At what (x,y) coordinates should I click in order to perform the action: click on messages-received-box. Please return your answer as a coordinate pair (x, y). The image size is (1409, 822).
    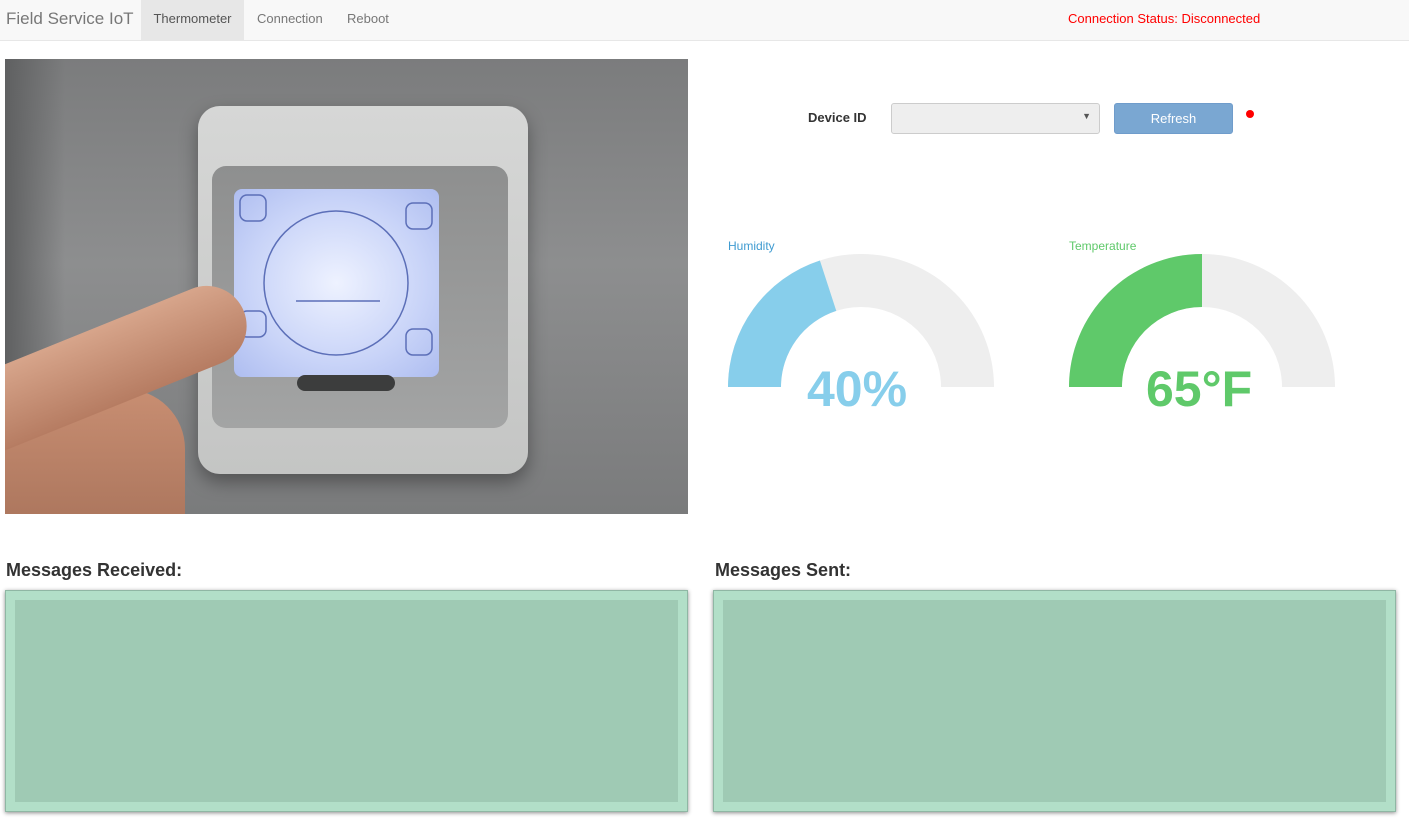
    Looking at the image, I should click on (346, 701).